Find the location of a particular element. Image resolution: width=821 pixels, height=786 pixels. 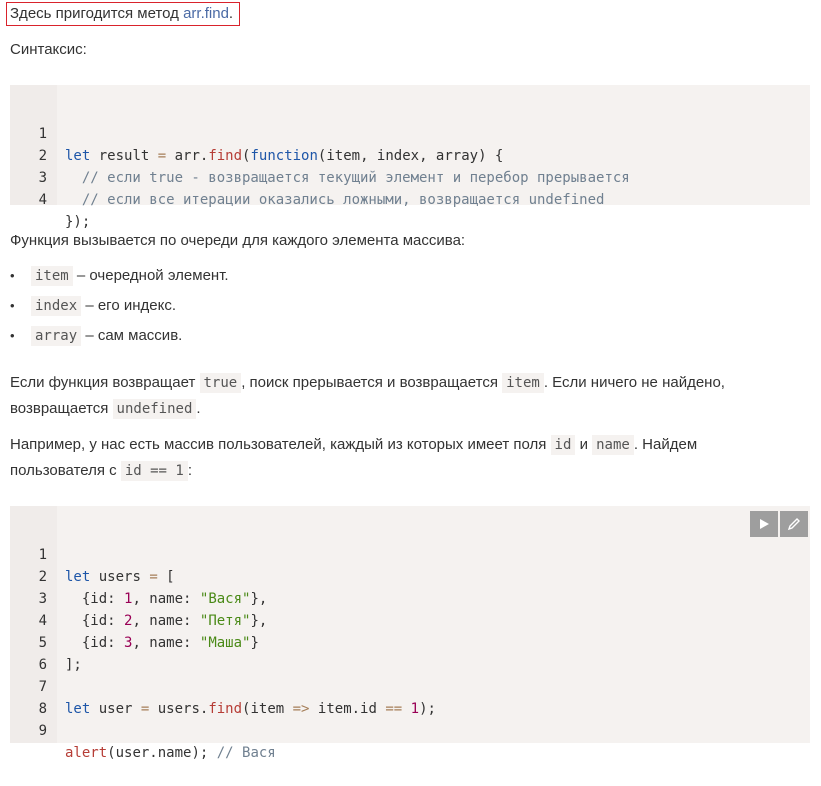

code-line: 6 is located at coordinates (42, 665).